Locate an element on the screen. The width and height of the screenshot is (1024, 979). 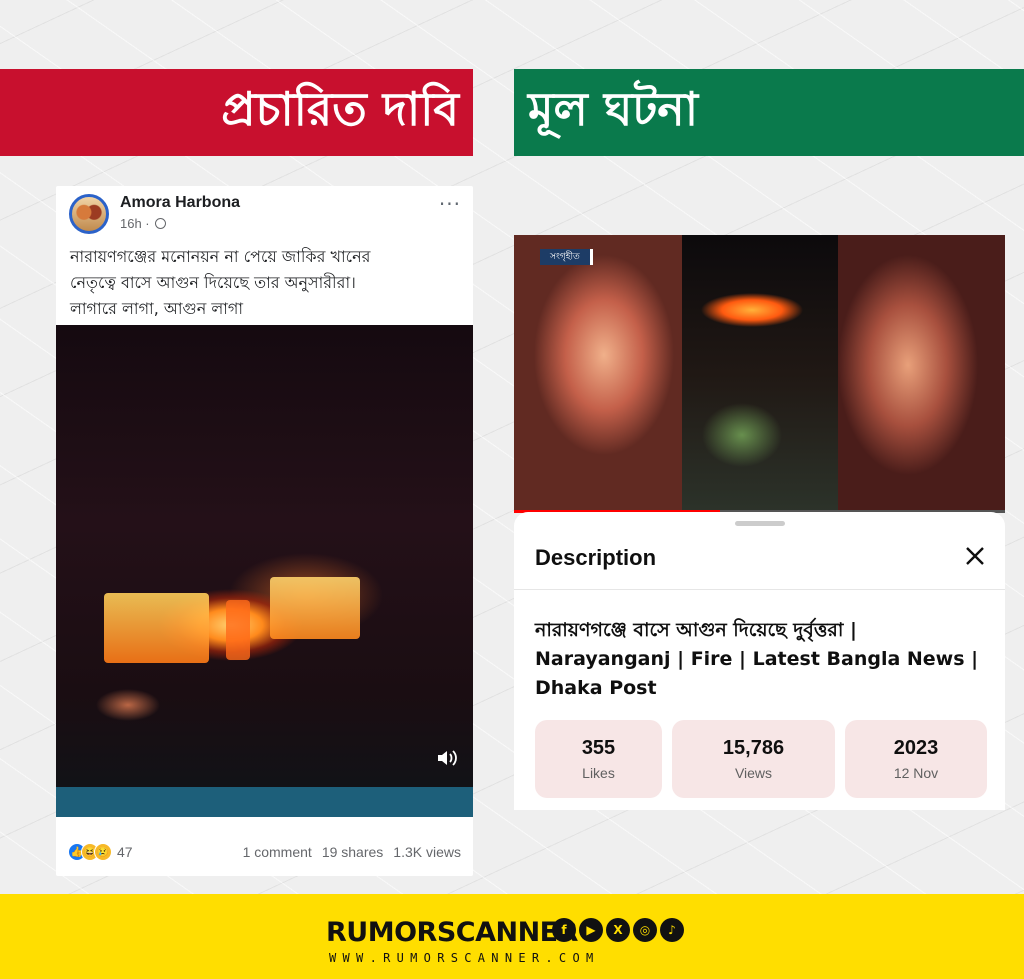
fact-banner-label: মূল ঘটনা is located at coordinates (613, 108).